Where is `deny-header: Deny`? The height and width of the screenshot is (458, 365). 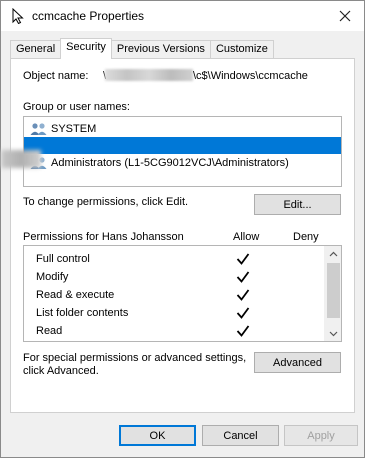 deny-header: Deny is located at coordinates (306, 237).